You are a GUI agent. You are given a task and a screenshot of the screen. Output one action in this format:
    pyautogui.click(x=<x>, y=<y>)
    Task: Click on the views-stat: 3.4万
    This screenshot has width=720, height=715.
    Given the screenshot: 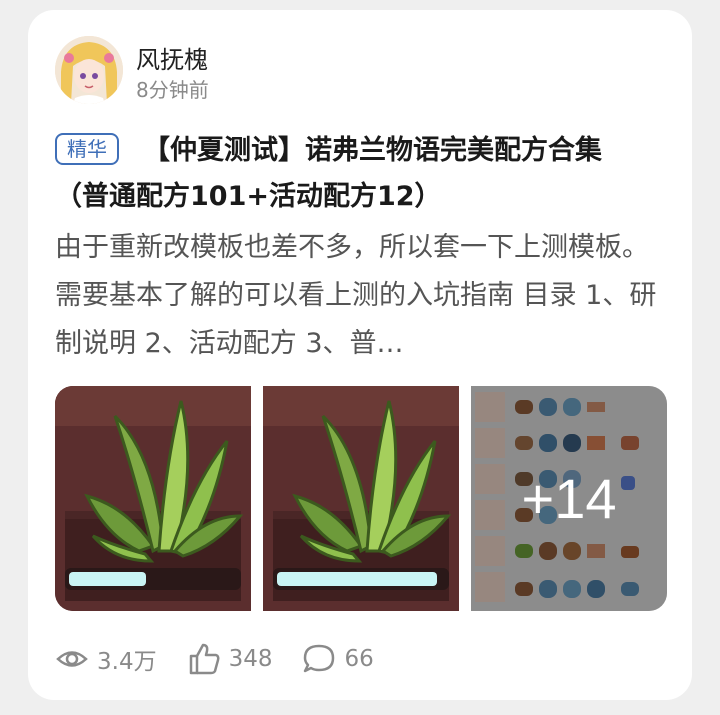 What is the action you would take?
    pyautogui.click(x=106, y=659)
    